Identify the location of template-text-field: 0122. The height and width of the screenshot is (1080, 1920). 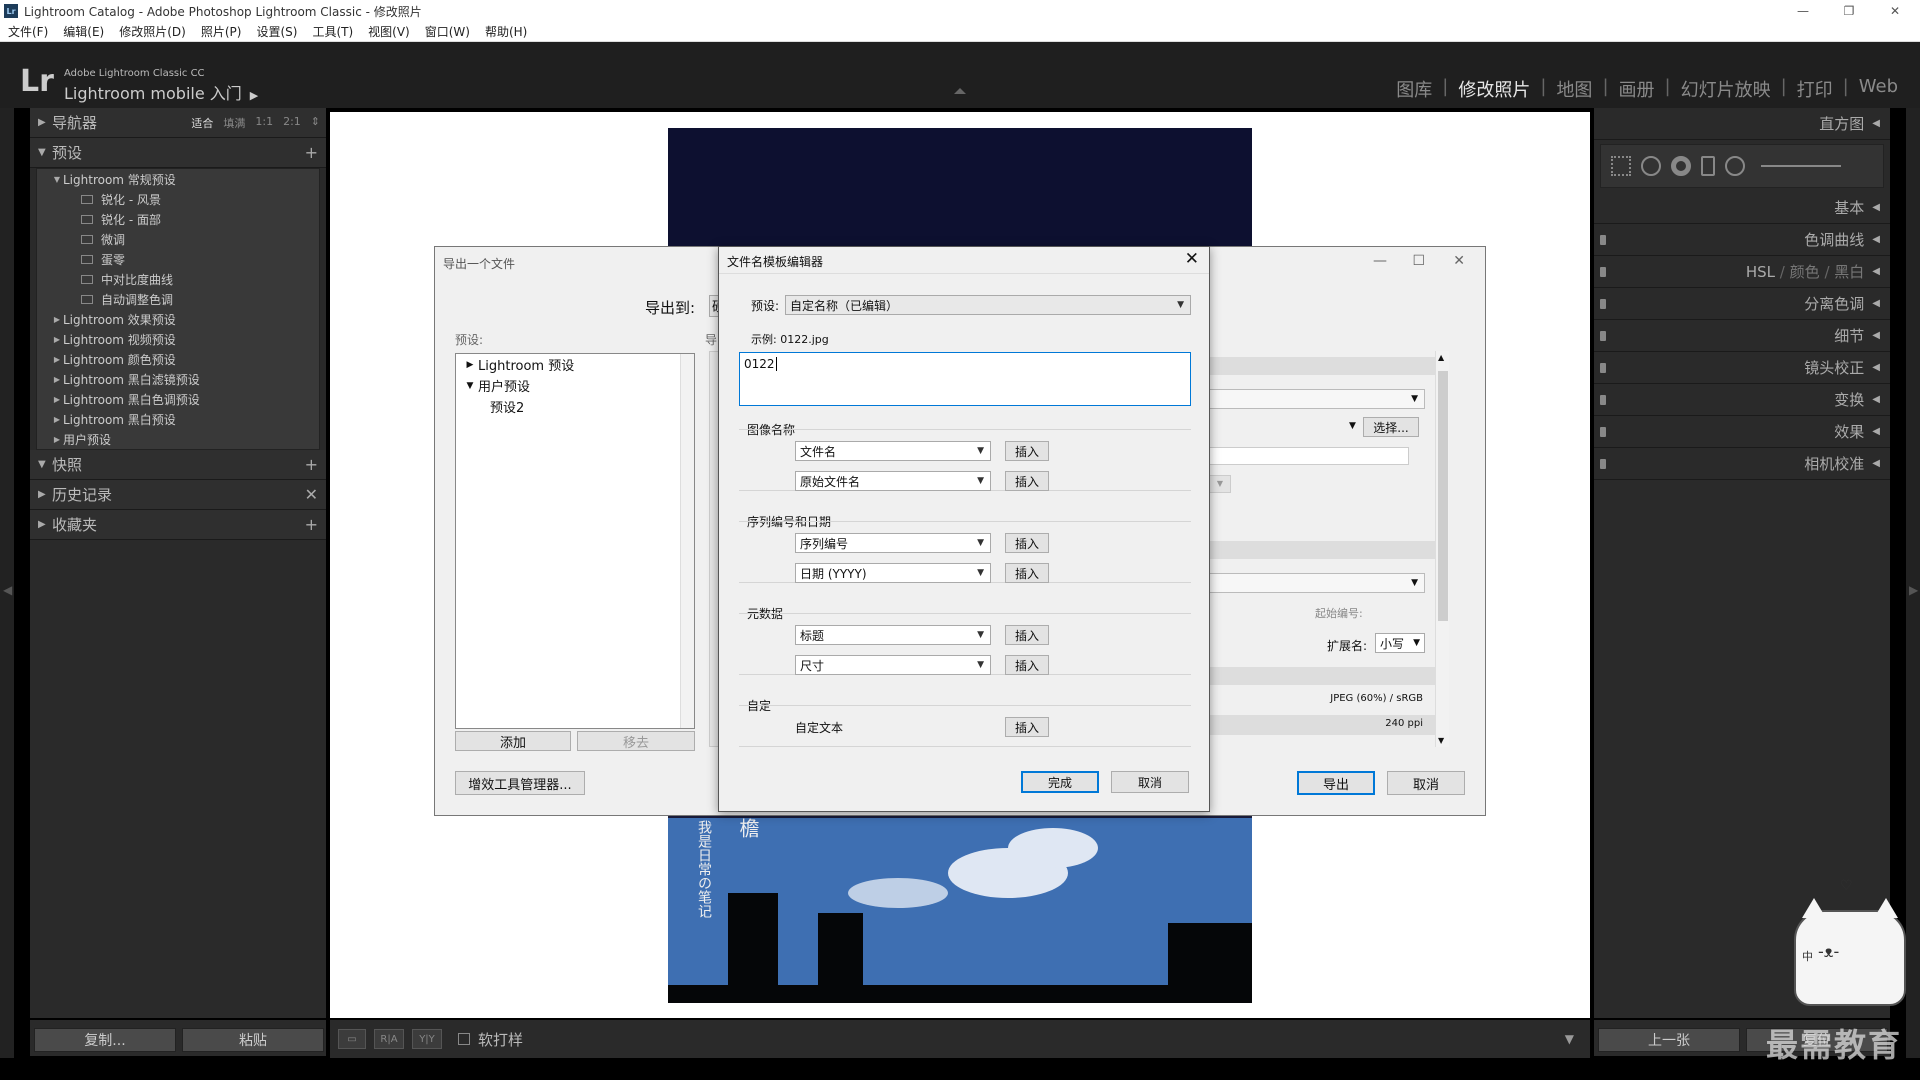
(965, 379).